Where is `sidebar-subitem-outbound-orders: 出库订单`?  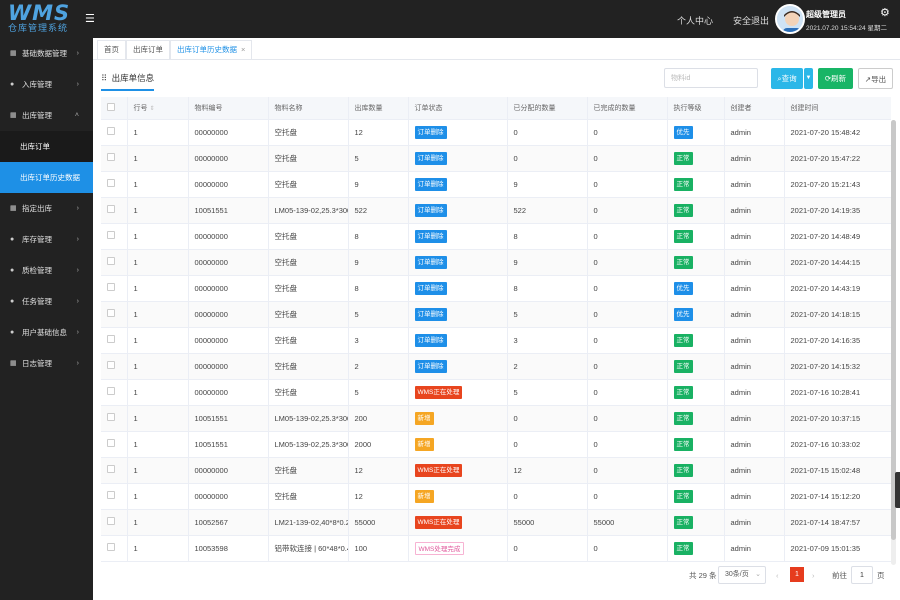
sidebar-subitem-outbound-orders: 出库订单 is located at coordinates (46, 146).